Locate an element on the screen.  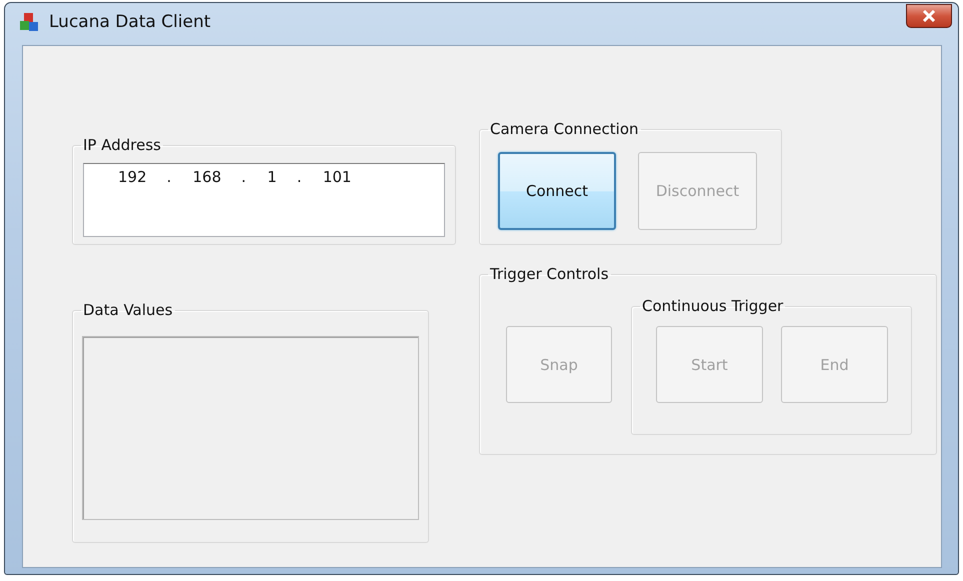
group-label: Camera Connection is located at coordinates (564, 129).